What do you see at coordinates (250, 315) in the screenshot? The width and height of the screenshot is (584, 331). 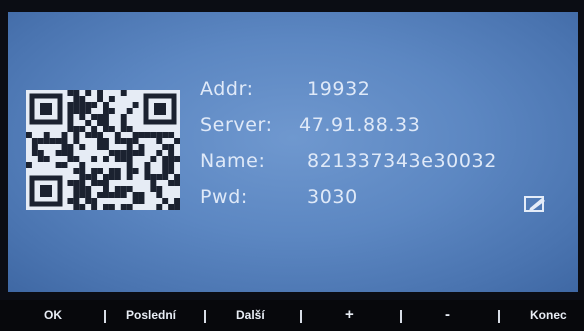 I see `dalsi-button: Další` at bounding box center [250, 315].